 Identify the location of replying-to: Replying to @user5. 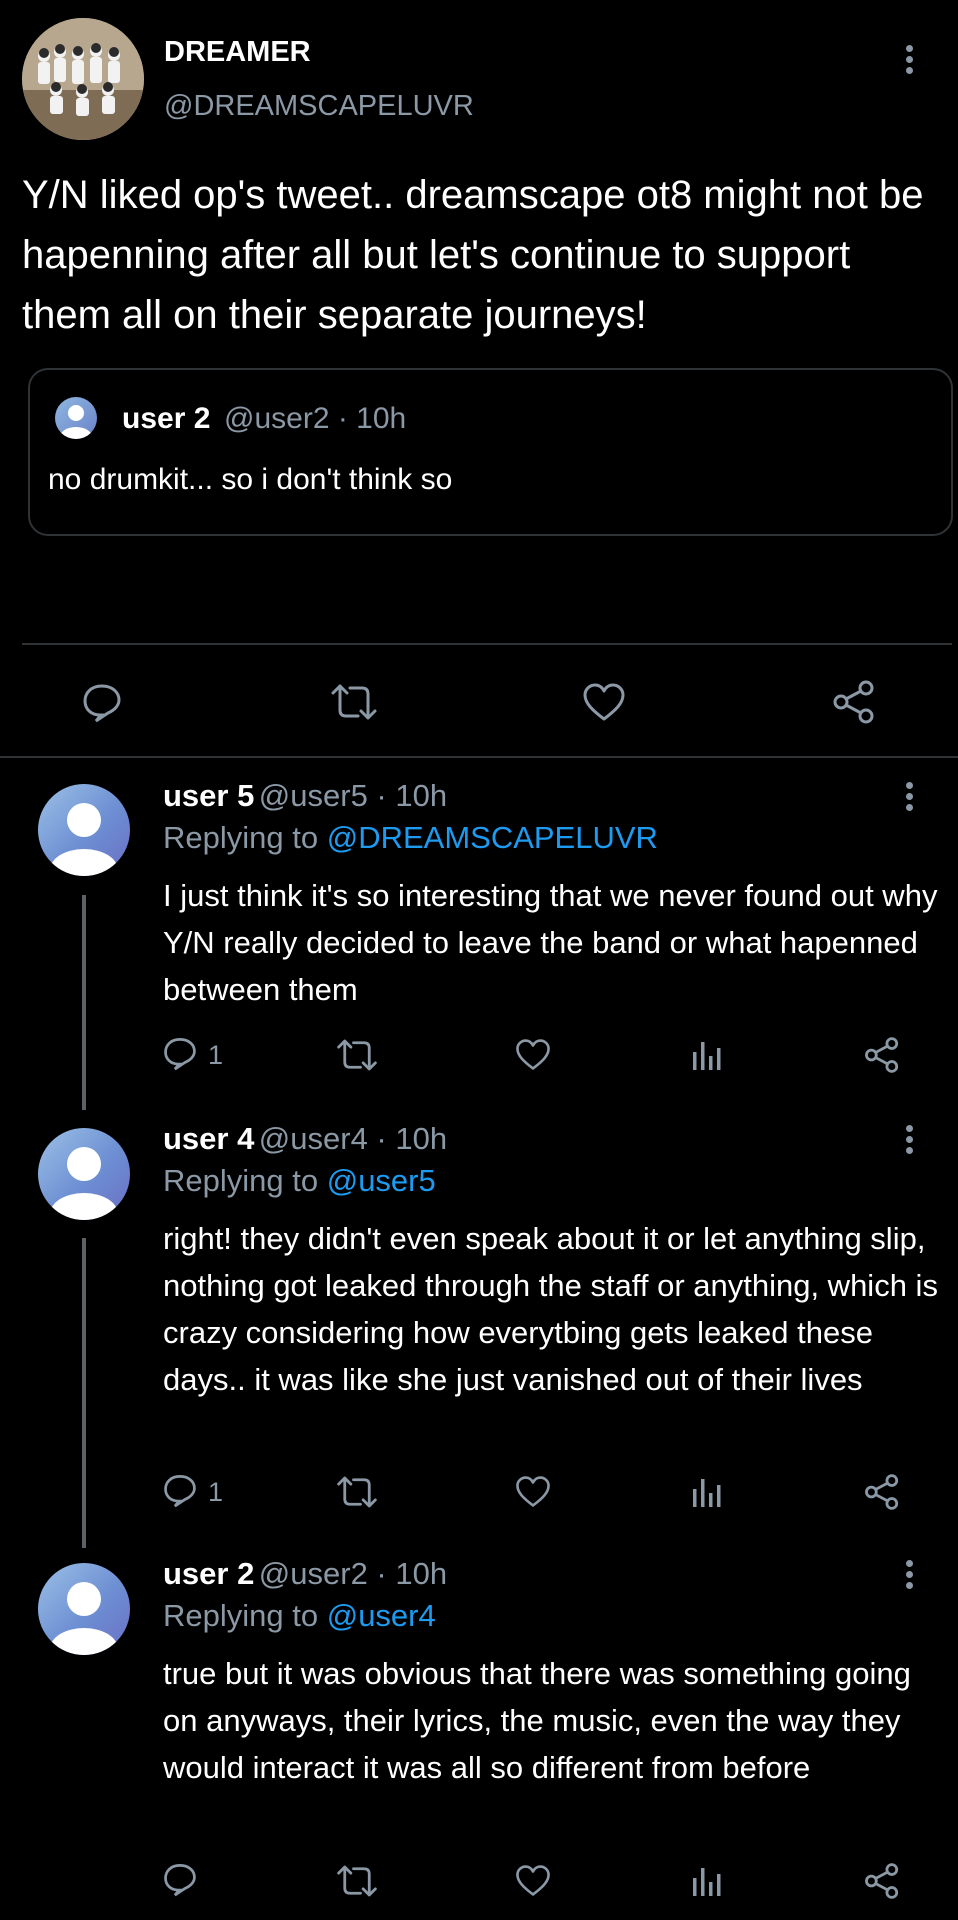
(299, 1181).